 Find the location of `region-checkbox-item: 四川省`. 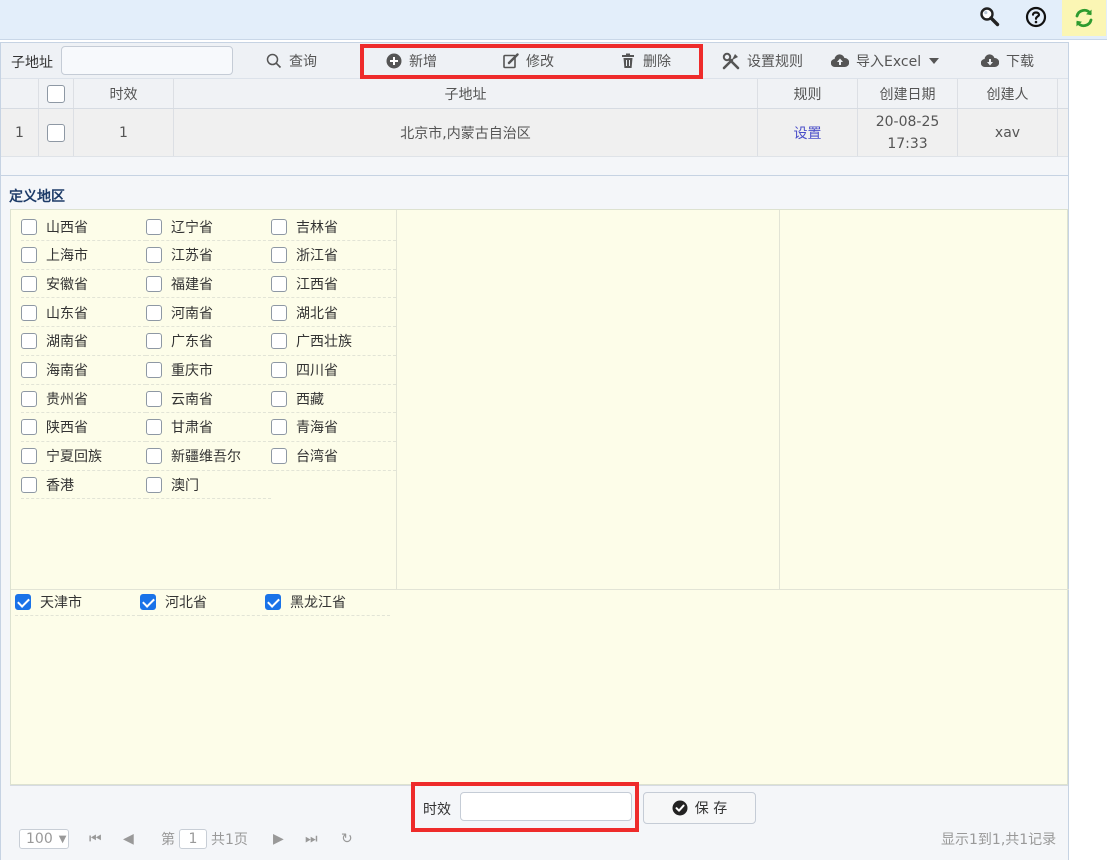

region-checkbox-item: 四川省 is located at coordinates (333, 371).